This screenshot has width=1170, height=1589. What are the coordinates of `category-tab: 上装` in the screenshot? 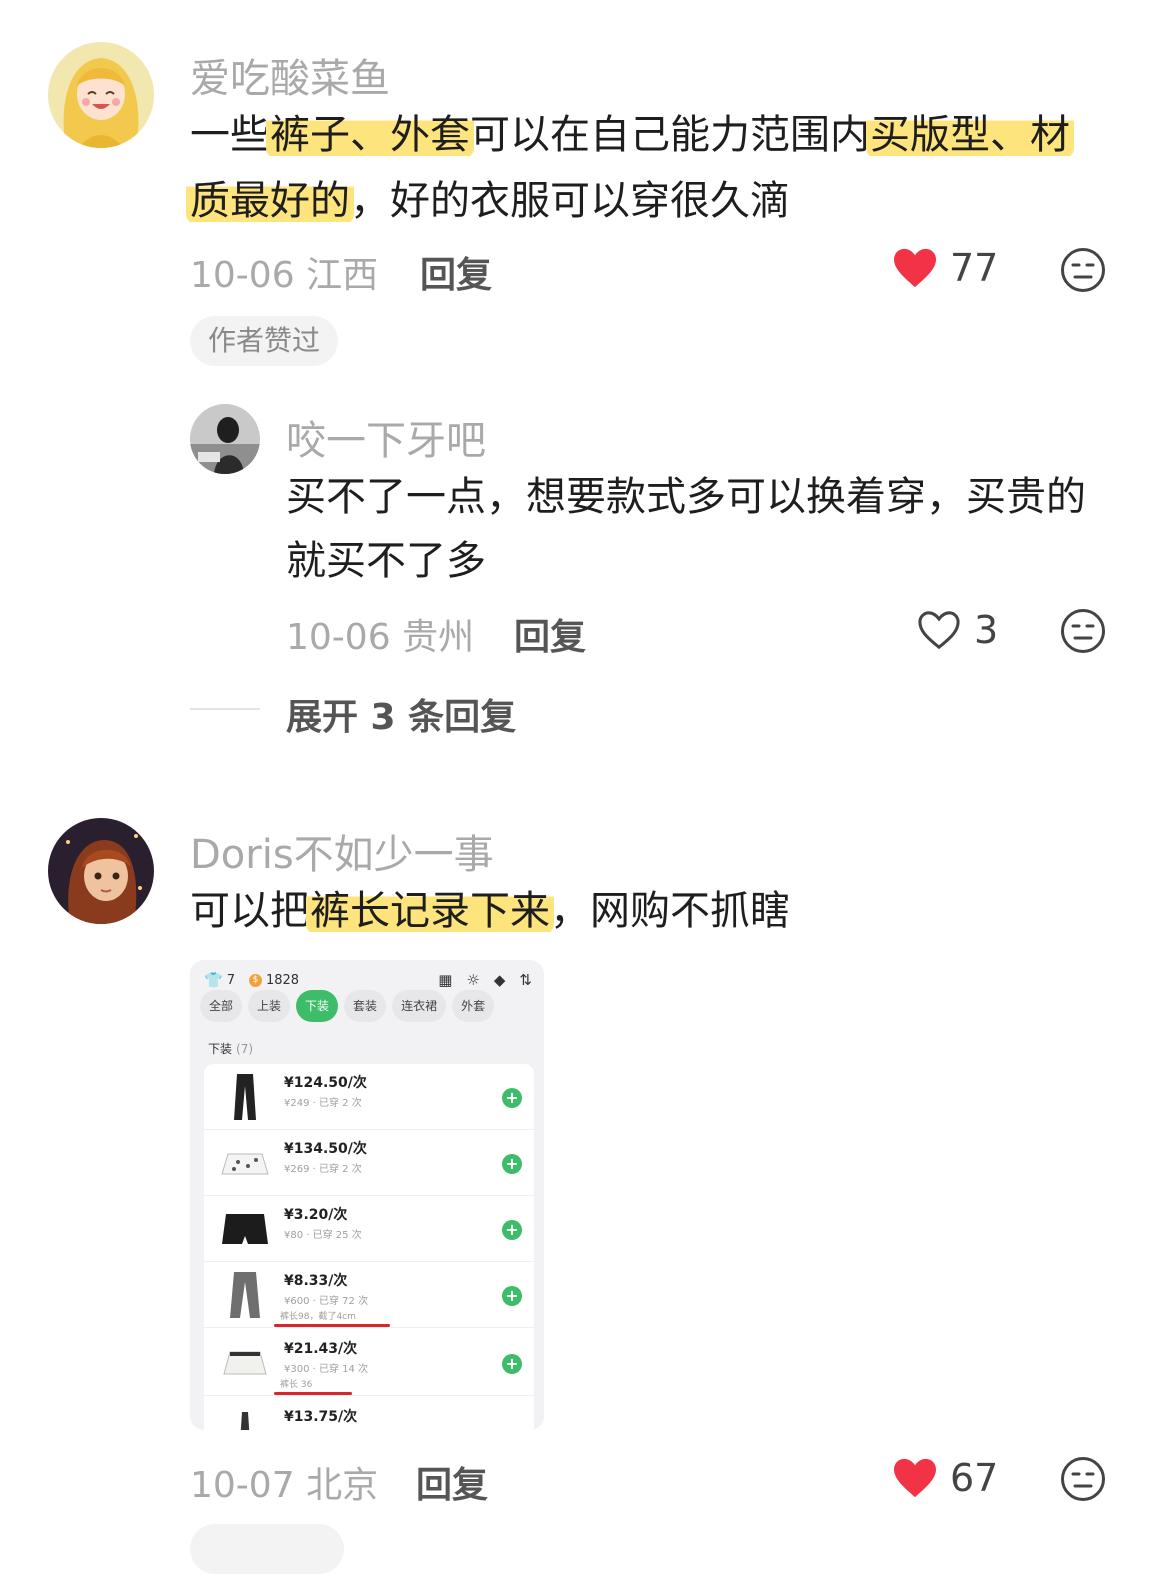 It's located at (269, 1006).